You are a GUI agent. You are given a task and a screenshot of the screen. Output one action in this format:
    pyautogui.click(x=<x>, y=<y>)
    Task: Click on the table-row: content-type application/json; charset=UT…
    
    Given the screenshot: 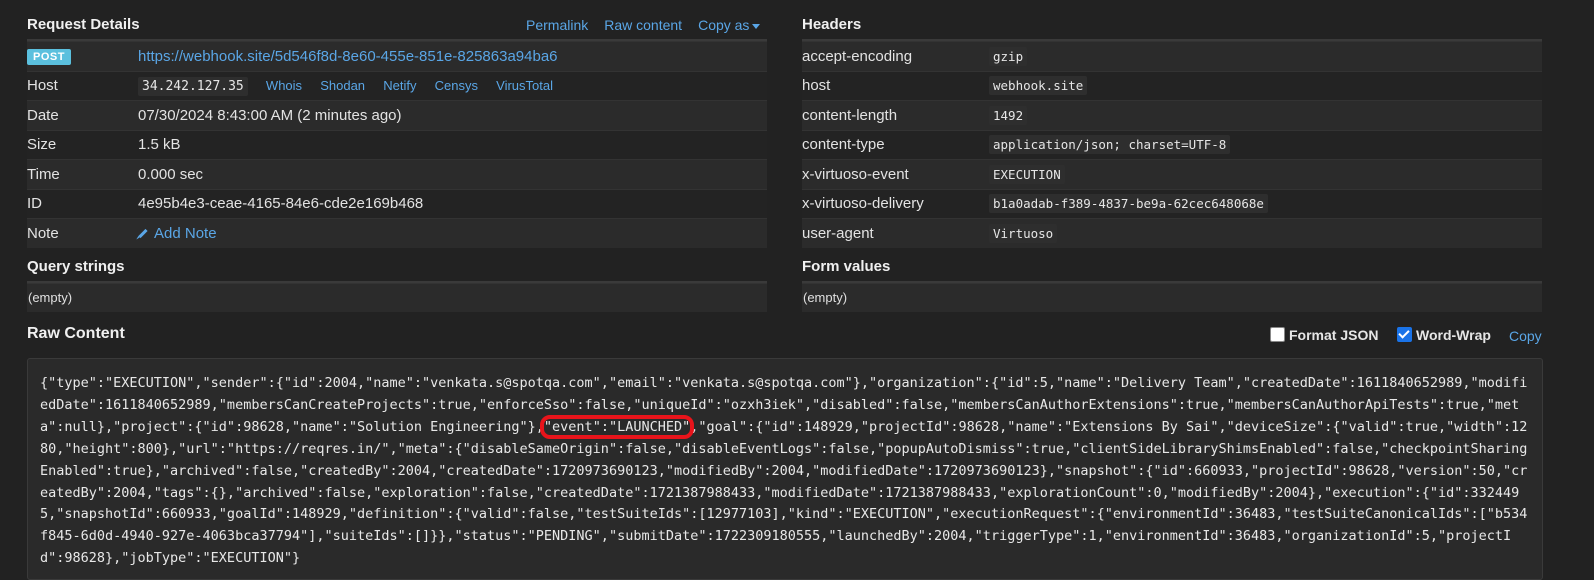 What is the action you would take?
    pyautogui.click(x=1172, y=144)
    